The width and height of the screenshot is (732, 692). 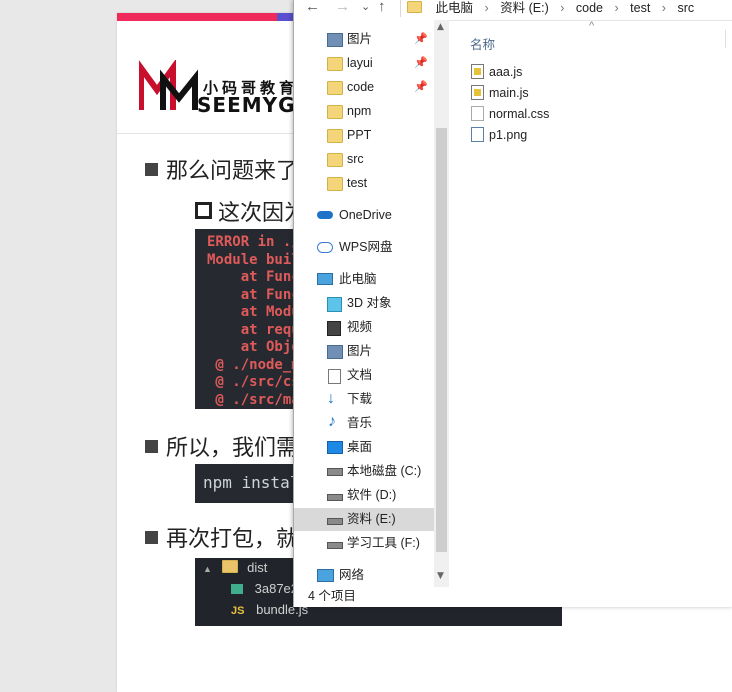 What do you see at coordinates (325, 247) in the screenshot?
I see `wps-cloud-icon` at bounding box center [325, 247].